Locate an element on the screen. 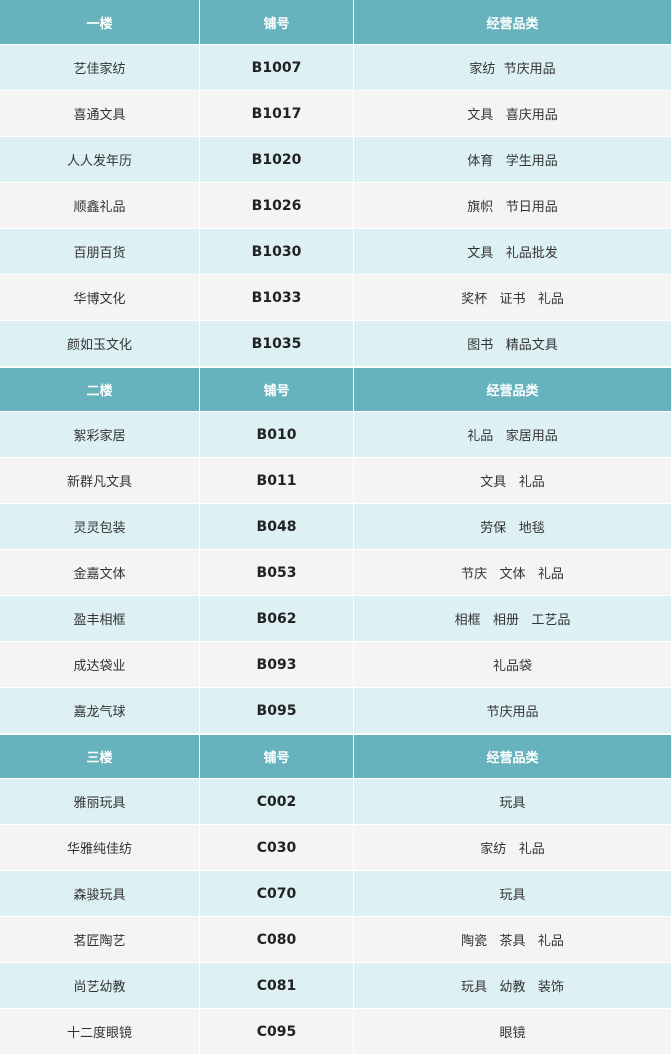 The width and height of the screenshot is (671, 1055). table-row: 喜通文具 B1017 文具 喜庆用品 is located at coordinates (335, 114).